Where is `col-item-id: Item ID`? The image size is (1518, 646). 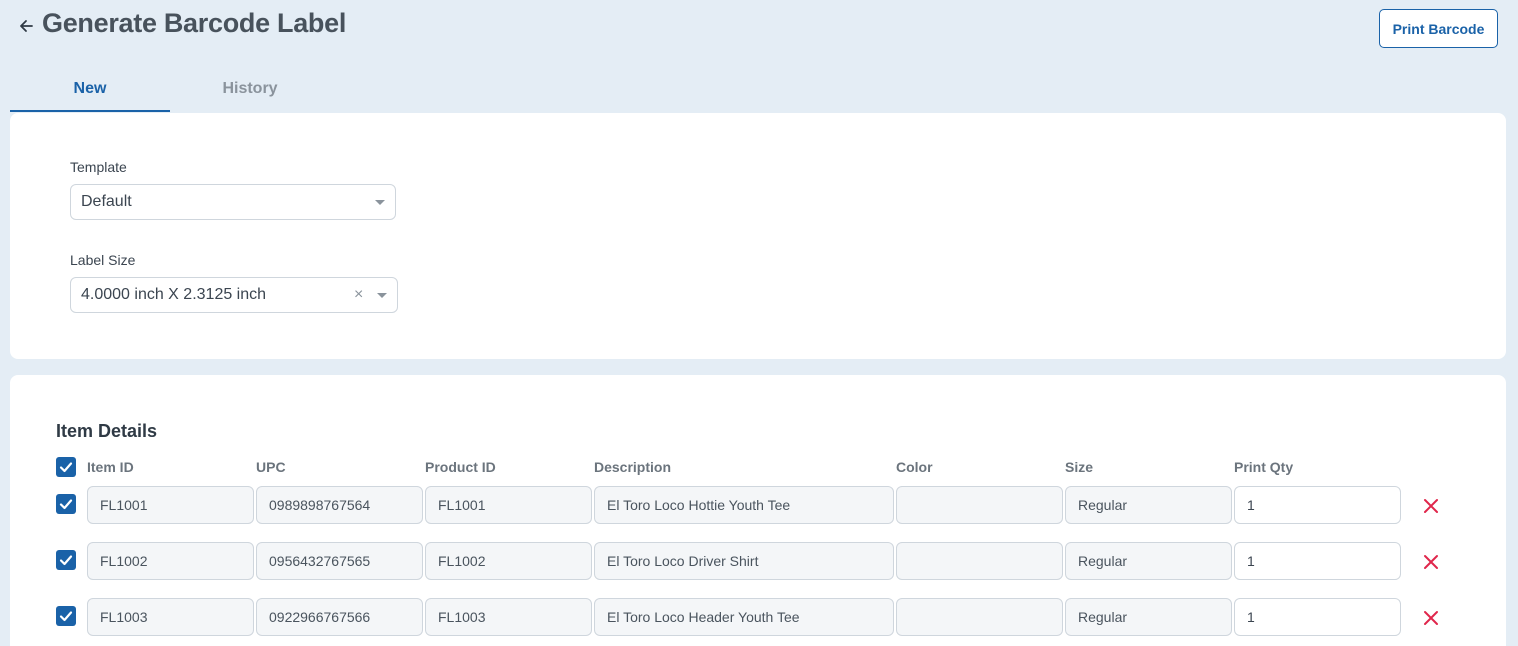
col-item-id: Item ID is located at coordinates (110, 467).